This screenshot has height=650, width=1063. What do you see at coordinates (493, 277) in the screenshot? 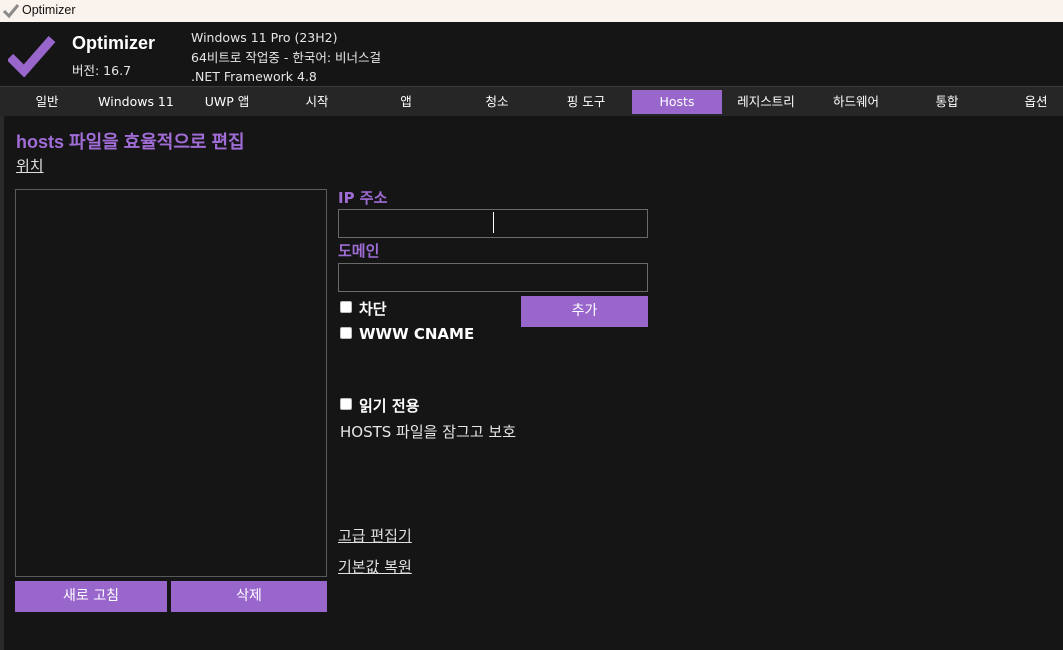
I see `domain-input` at bounding box center [493, 277].